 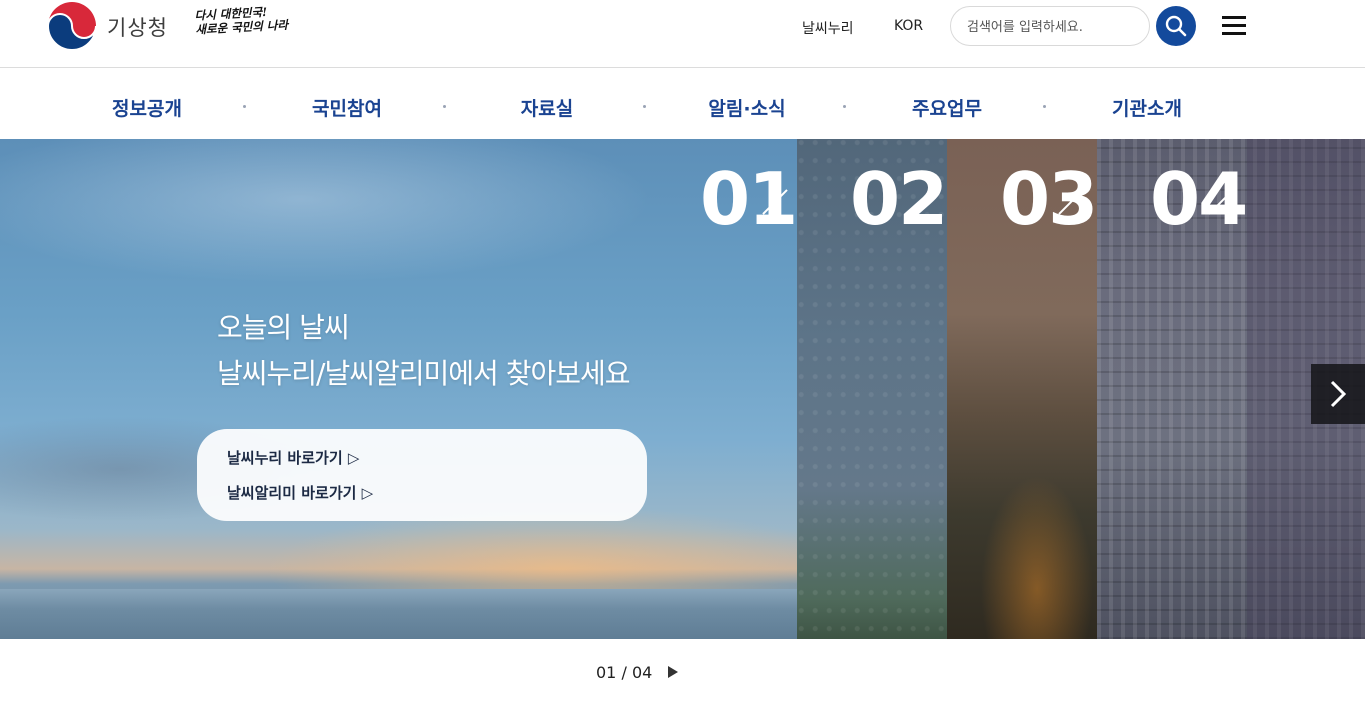 What do you see at coordinates (606, 672) in the screenshot?
I see `current-slide: 01` at bounding box center [606, 672].